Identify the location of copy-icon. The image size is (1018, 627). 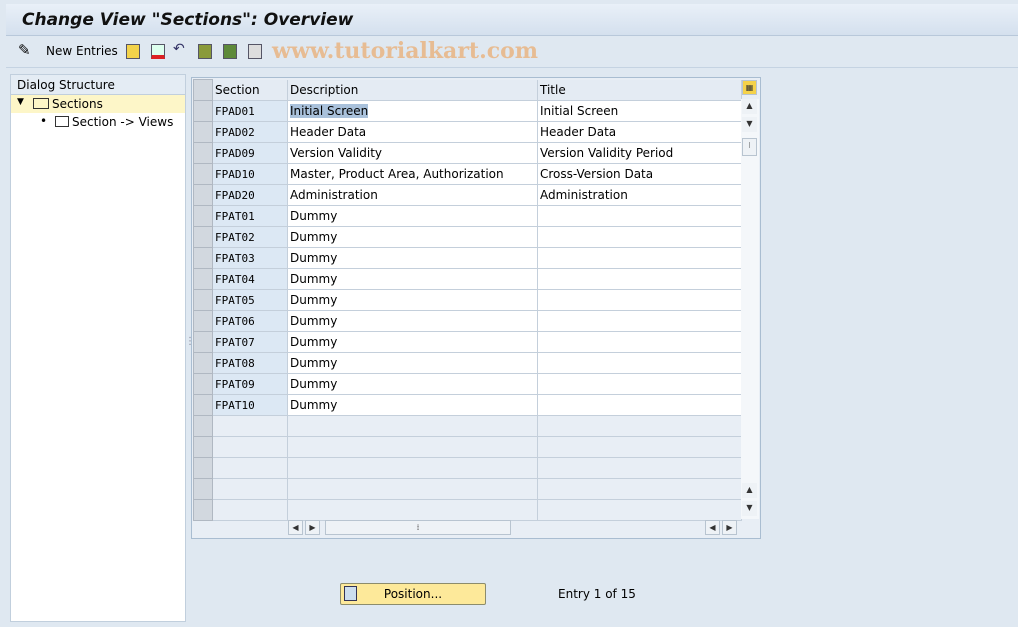
(133, 51).